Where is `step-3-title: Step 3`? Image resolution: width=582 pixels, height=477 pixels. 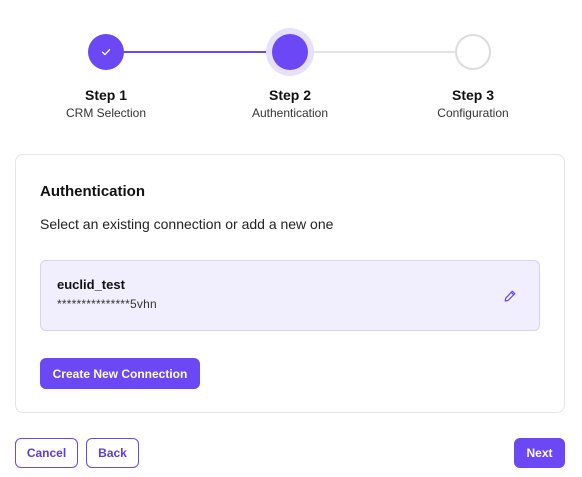 step-3-title: Step 3 is located at coordinates (472, 95).